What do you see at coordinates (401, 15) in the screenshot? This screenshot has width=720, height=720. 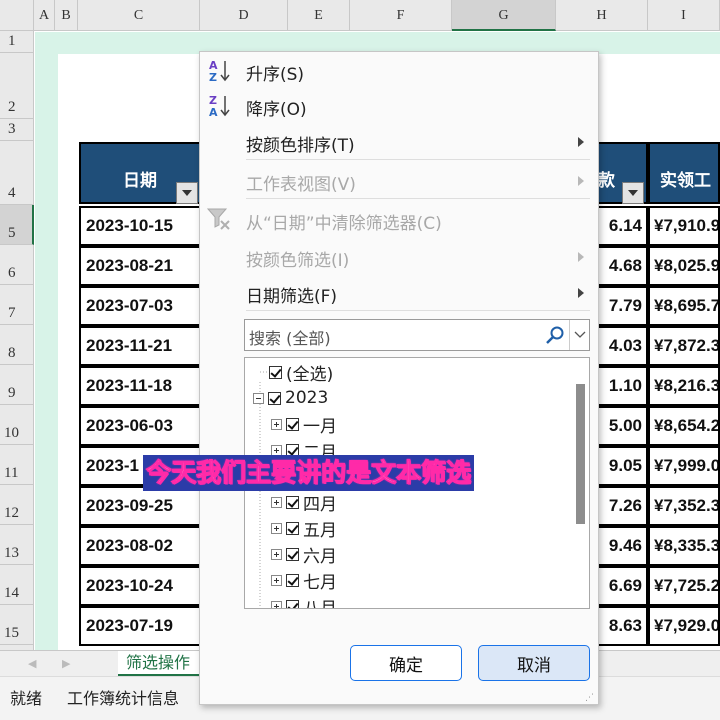 I see `column-header-f: F` at bounding box center [401, 15].